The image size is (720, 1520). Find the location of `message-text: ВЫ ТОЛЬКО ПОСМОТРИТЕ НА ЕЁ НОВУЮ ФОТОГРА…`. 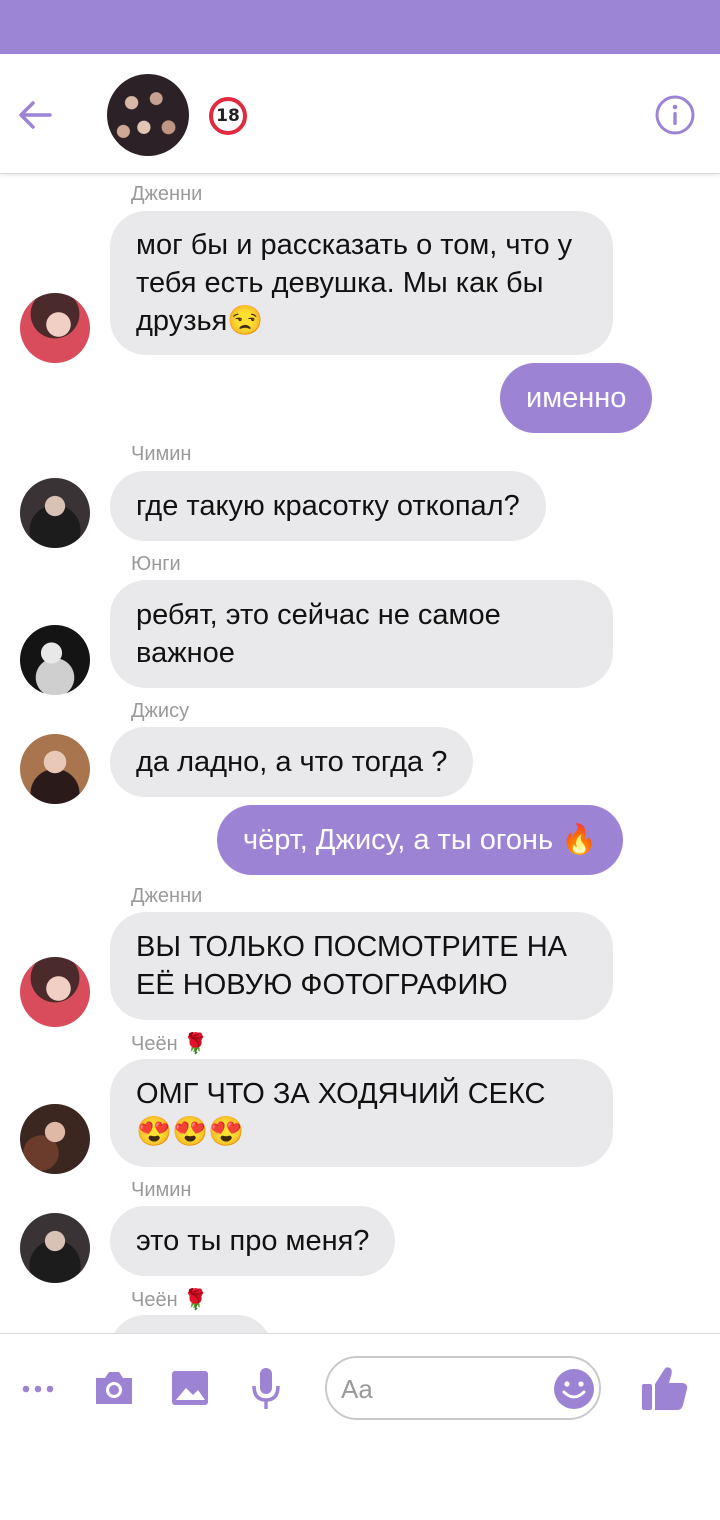

message-text: ВЫ ТОЛЬКО ПОСМОТРИТЕ НА ЕЁ НОВУЮ ФОТОГРА… is located at coordinates (351, 966).